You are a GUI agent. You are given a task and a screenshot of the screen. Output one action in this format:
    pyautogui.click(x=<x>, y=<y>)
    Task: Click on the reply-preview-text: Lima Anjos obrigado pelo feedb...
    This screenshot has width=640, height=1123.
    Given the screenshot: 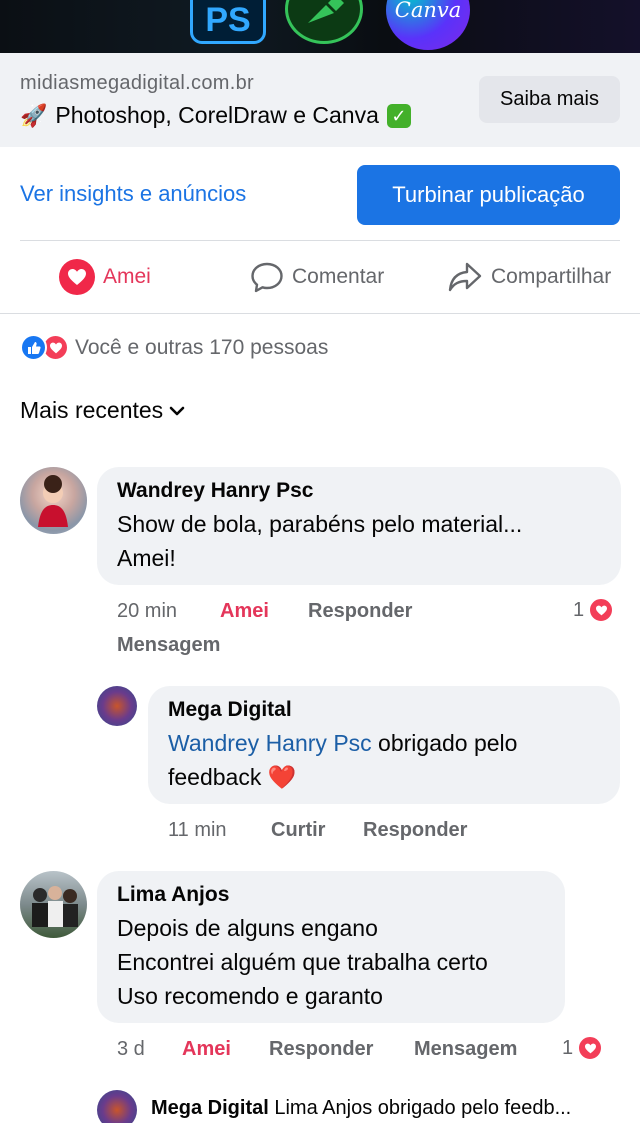 What is the action you would take?
    pyautogui.click(x=423, y=1108)
    